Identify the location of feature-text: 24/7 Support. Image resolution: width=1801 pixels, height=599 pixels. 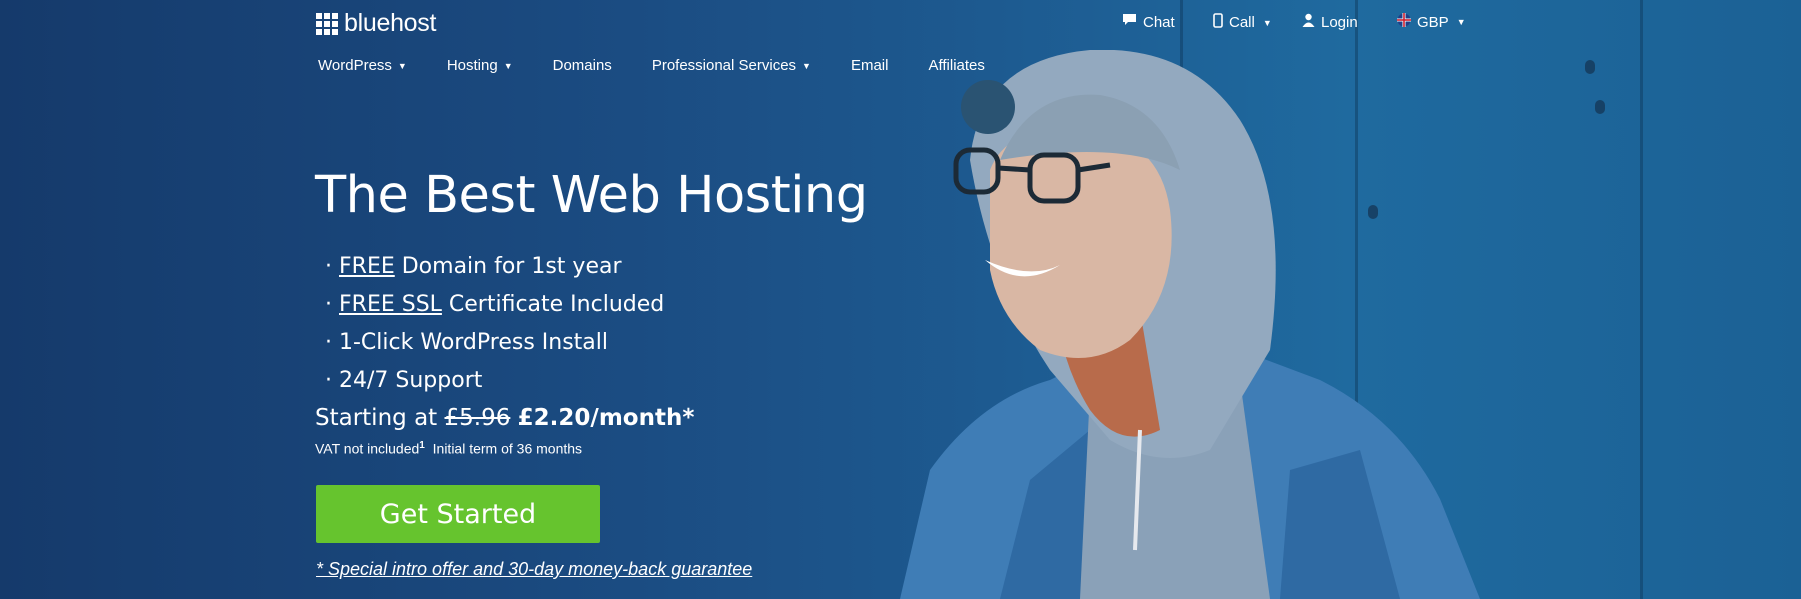
(411, 380).